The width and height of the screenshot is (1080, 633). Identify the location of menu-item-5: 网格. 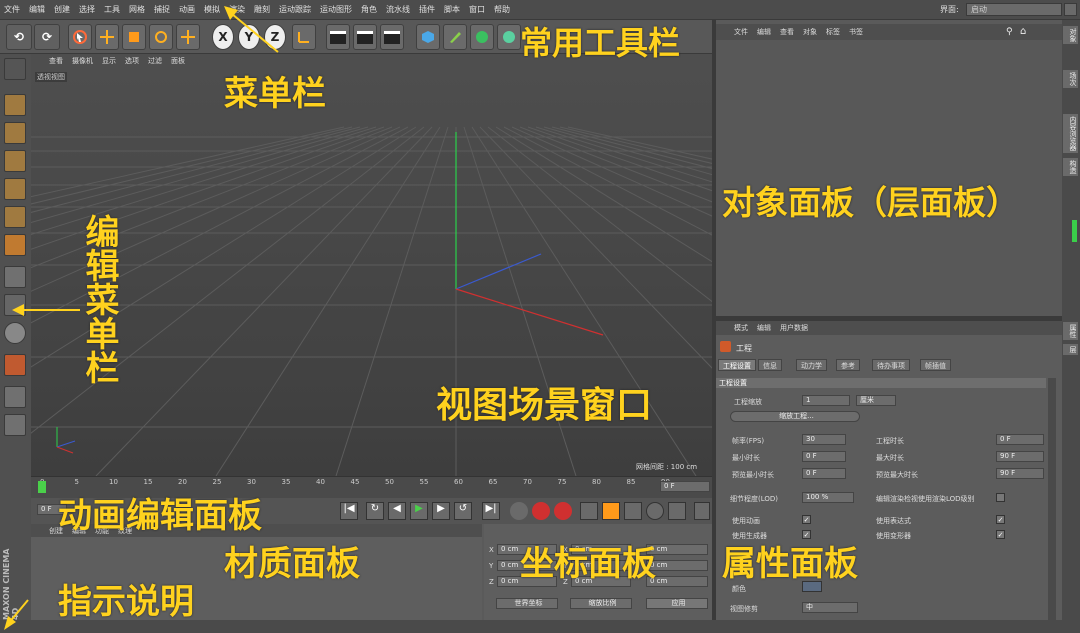
(137, 9).